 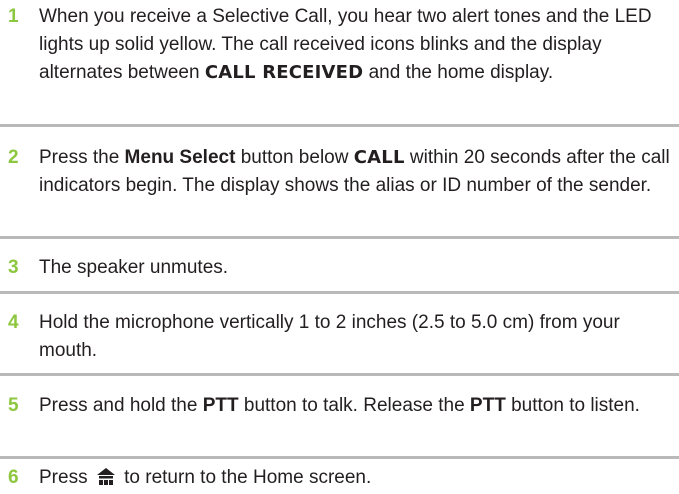 What do you see at coordinates (355, 479) in the screenshot?
I see `step-text: Press to return to the Home screen.` at bounding box center [355, 479].